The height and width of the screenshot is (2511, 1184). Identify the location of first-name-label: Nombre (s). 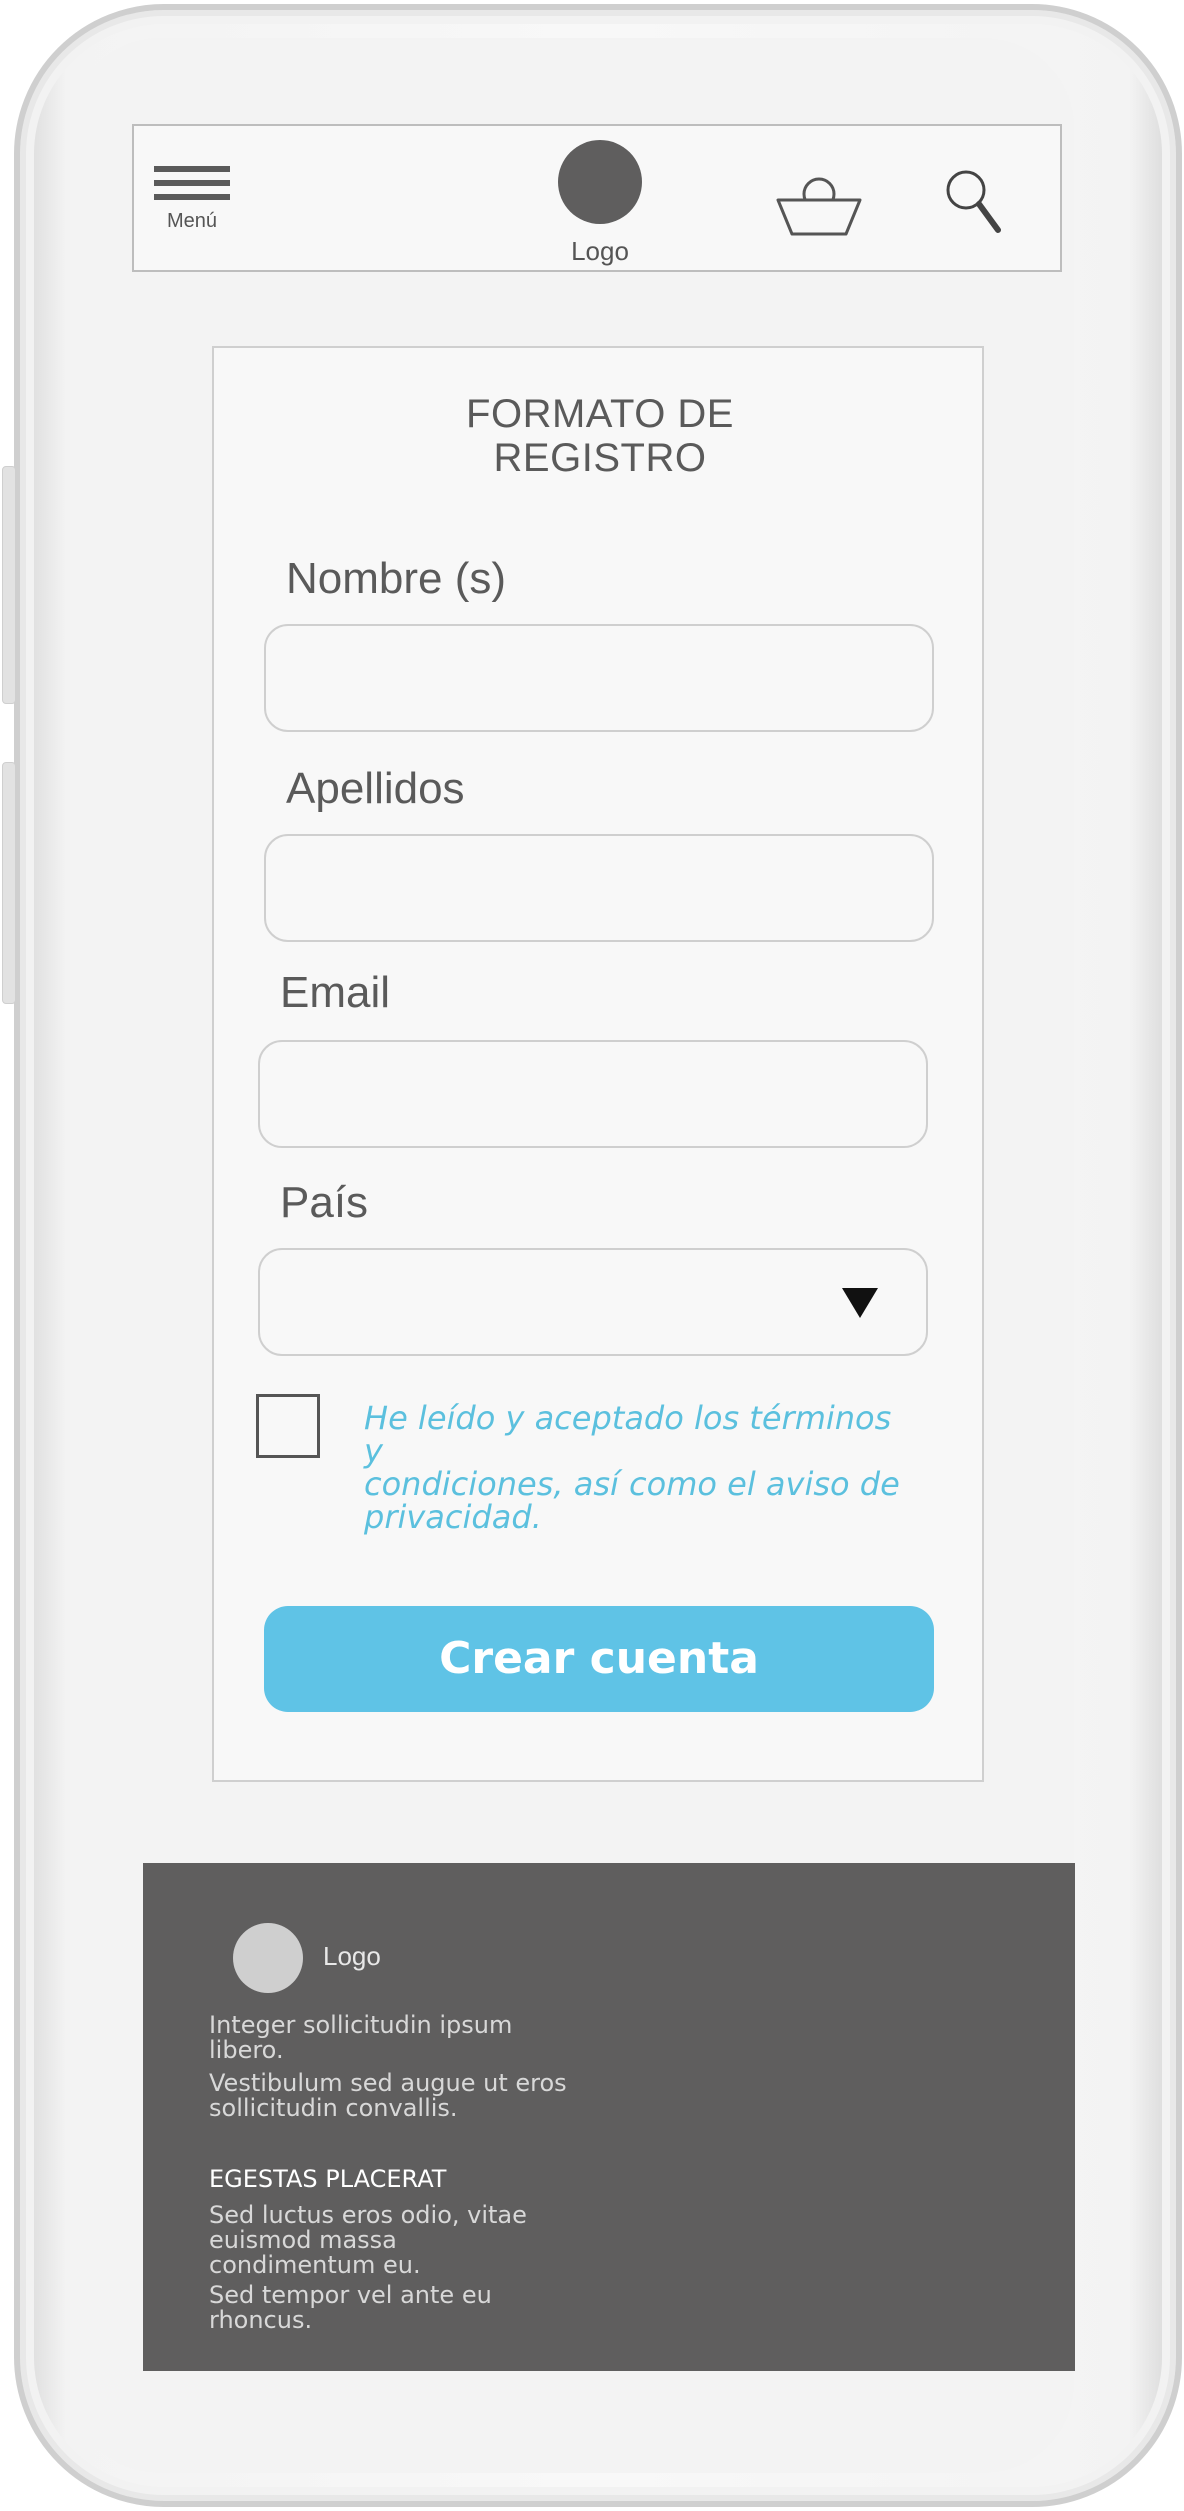
(396, 578).